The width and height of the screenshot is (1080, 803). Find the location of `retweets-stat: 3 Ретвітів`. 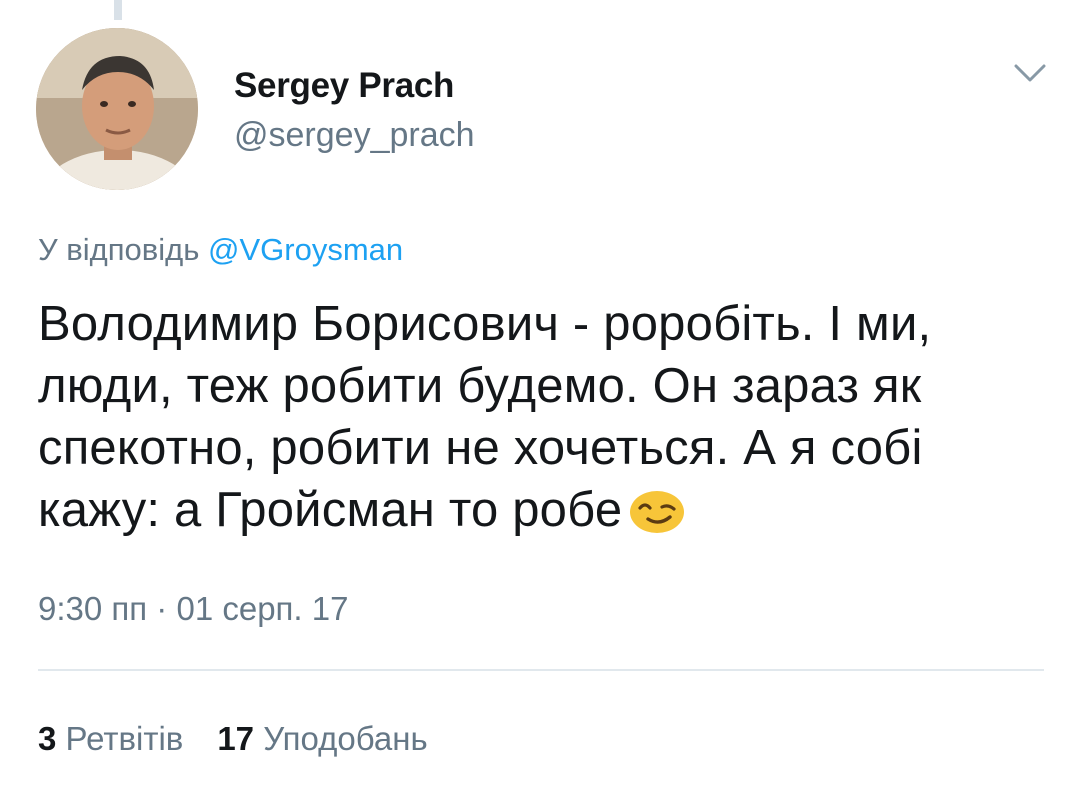

retweets-stat: 3 Ретвітів is located at coordinates (110, 738).